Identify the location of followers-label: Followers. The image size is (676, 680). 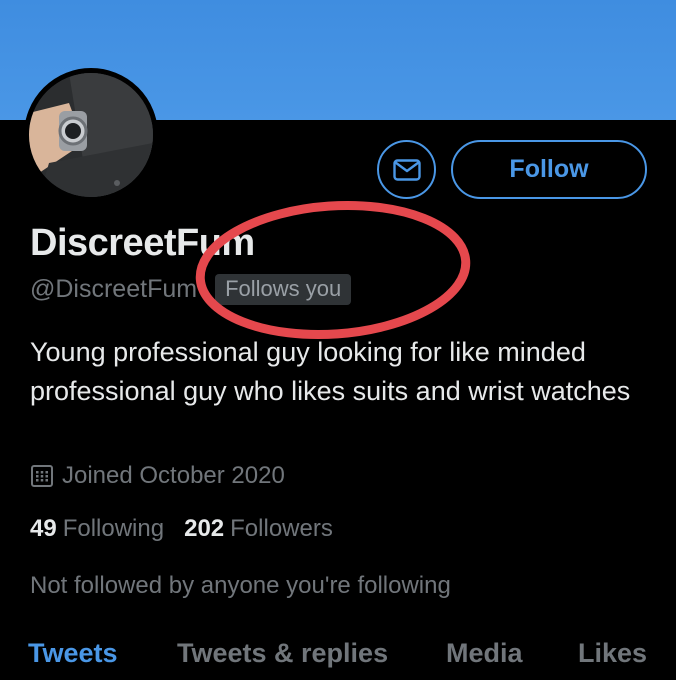
(281, 528).